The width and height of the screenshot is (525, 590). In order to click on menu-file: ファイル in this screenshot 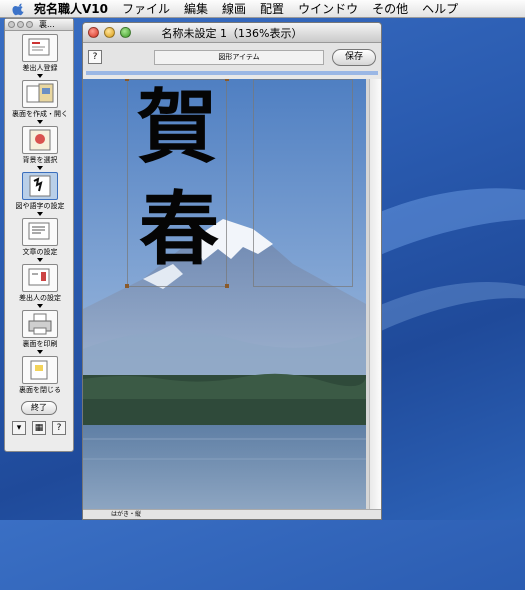, I will do `click(146, 8)`.